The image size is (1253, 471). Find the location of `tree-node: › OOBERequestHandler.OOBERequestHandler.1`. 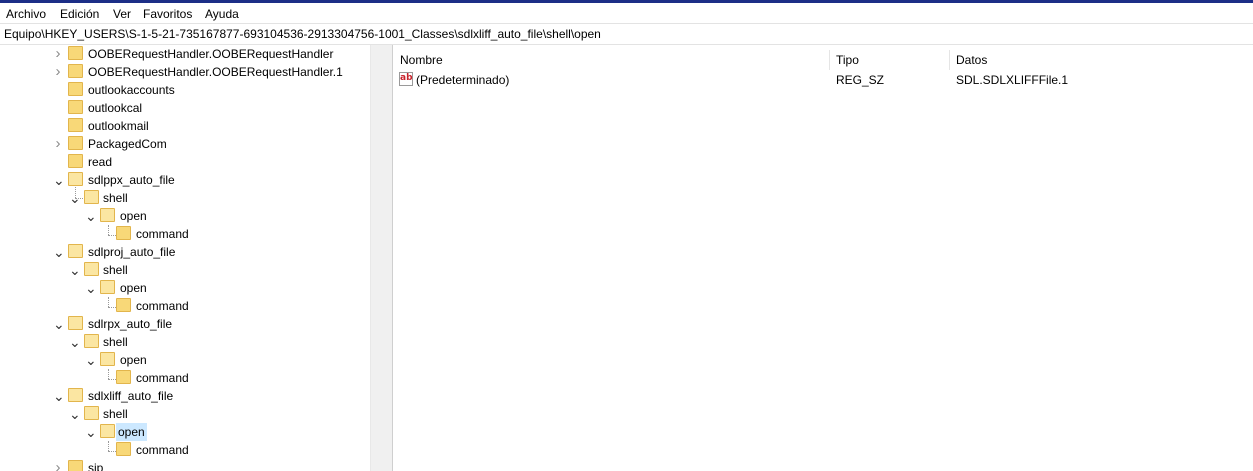

tree-node: › OOBERequestHandler.OOBERequestHandler.1 is located at coordinates (185, 72).